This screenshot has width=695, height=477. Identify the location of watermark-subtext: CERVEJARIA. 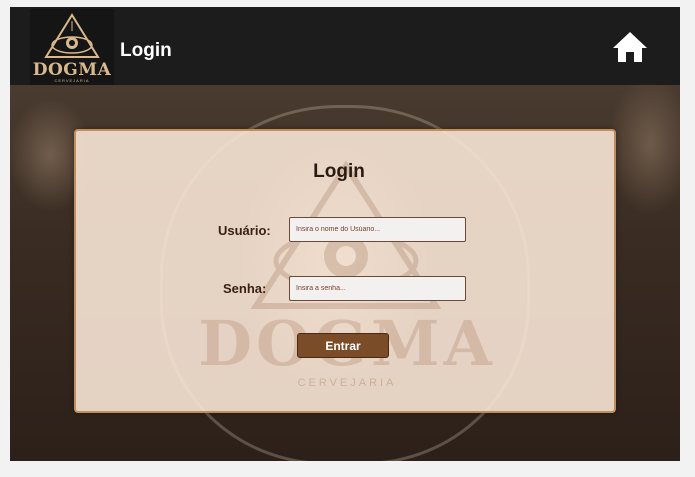
(347, 383).